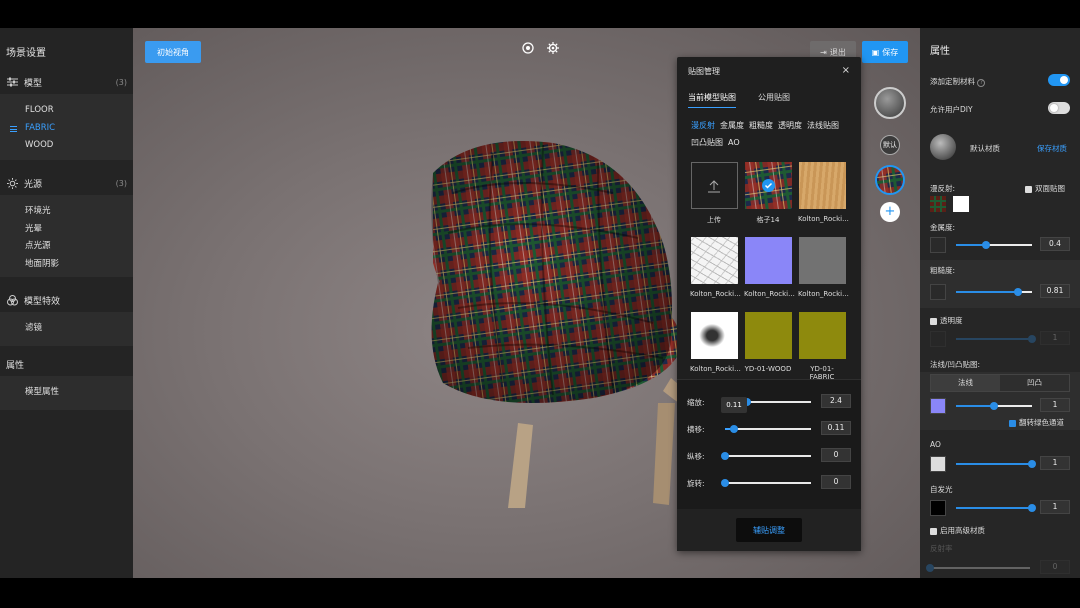 This screenshot has width=1080, height=608. I want to click on offset-y-knob, so click(725, 456).